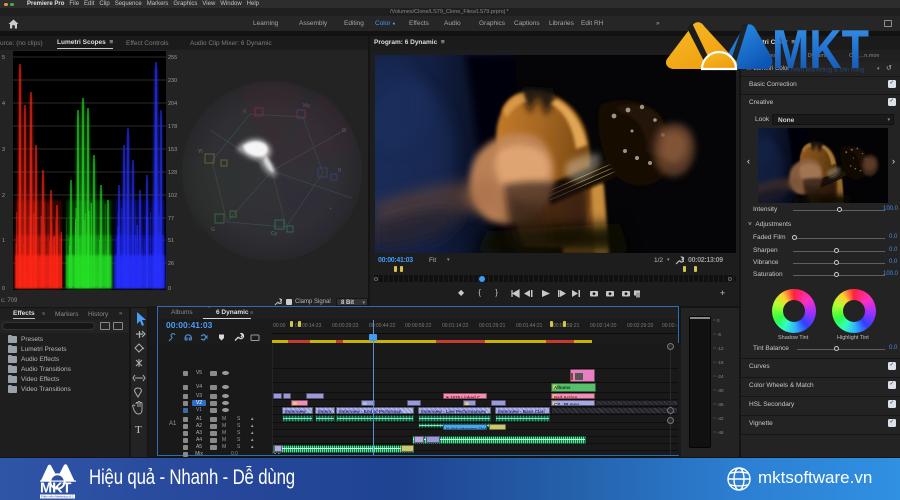  Describe the element at coordinates (306, 106) in the screenshot. I see `svg-text: Mg` at that location.